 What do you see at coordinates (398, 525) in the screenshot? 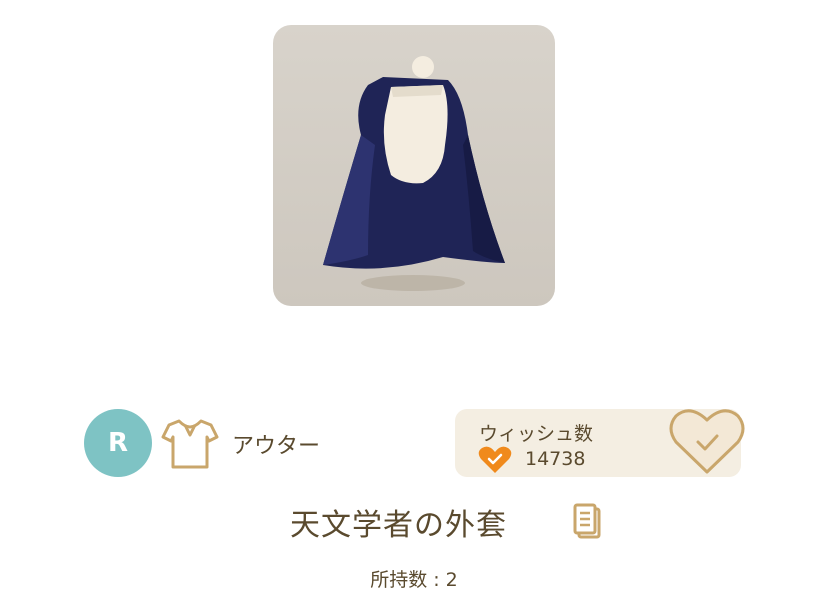
I see `item-name: 天文学者の外套` at bounding box center [398, 525].